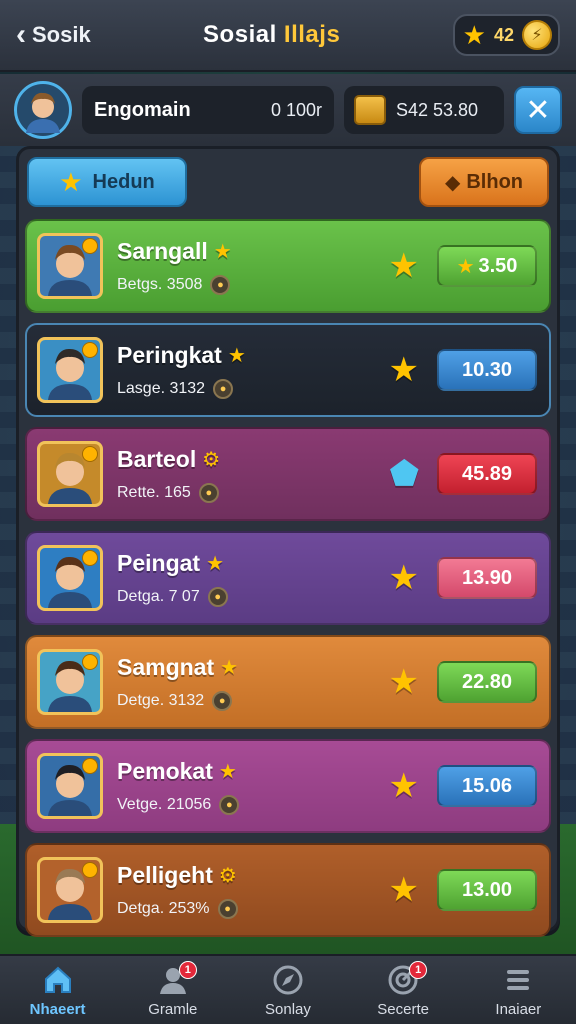  I want to click on player-name-box: Engomain 0 100r, so click(208, 110).